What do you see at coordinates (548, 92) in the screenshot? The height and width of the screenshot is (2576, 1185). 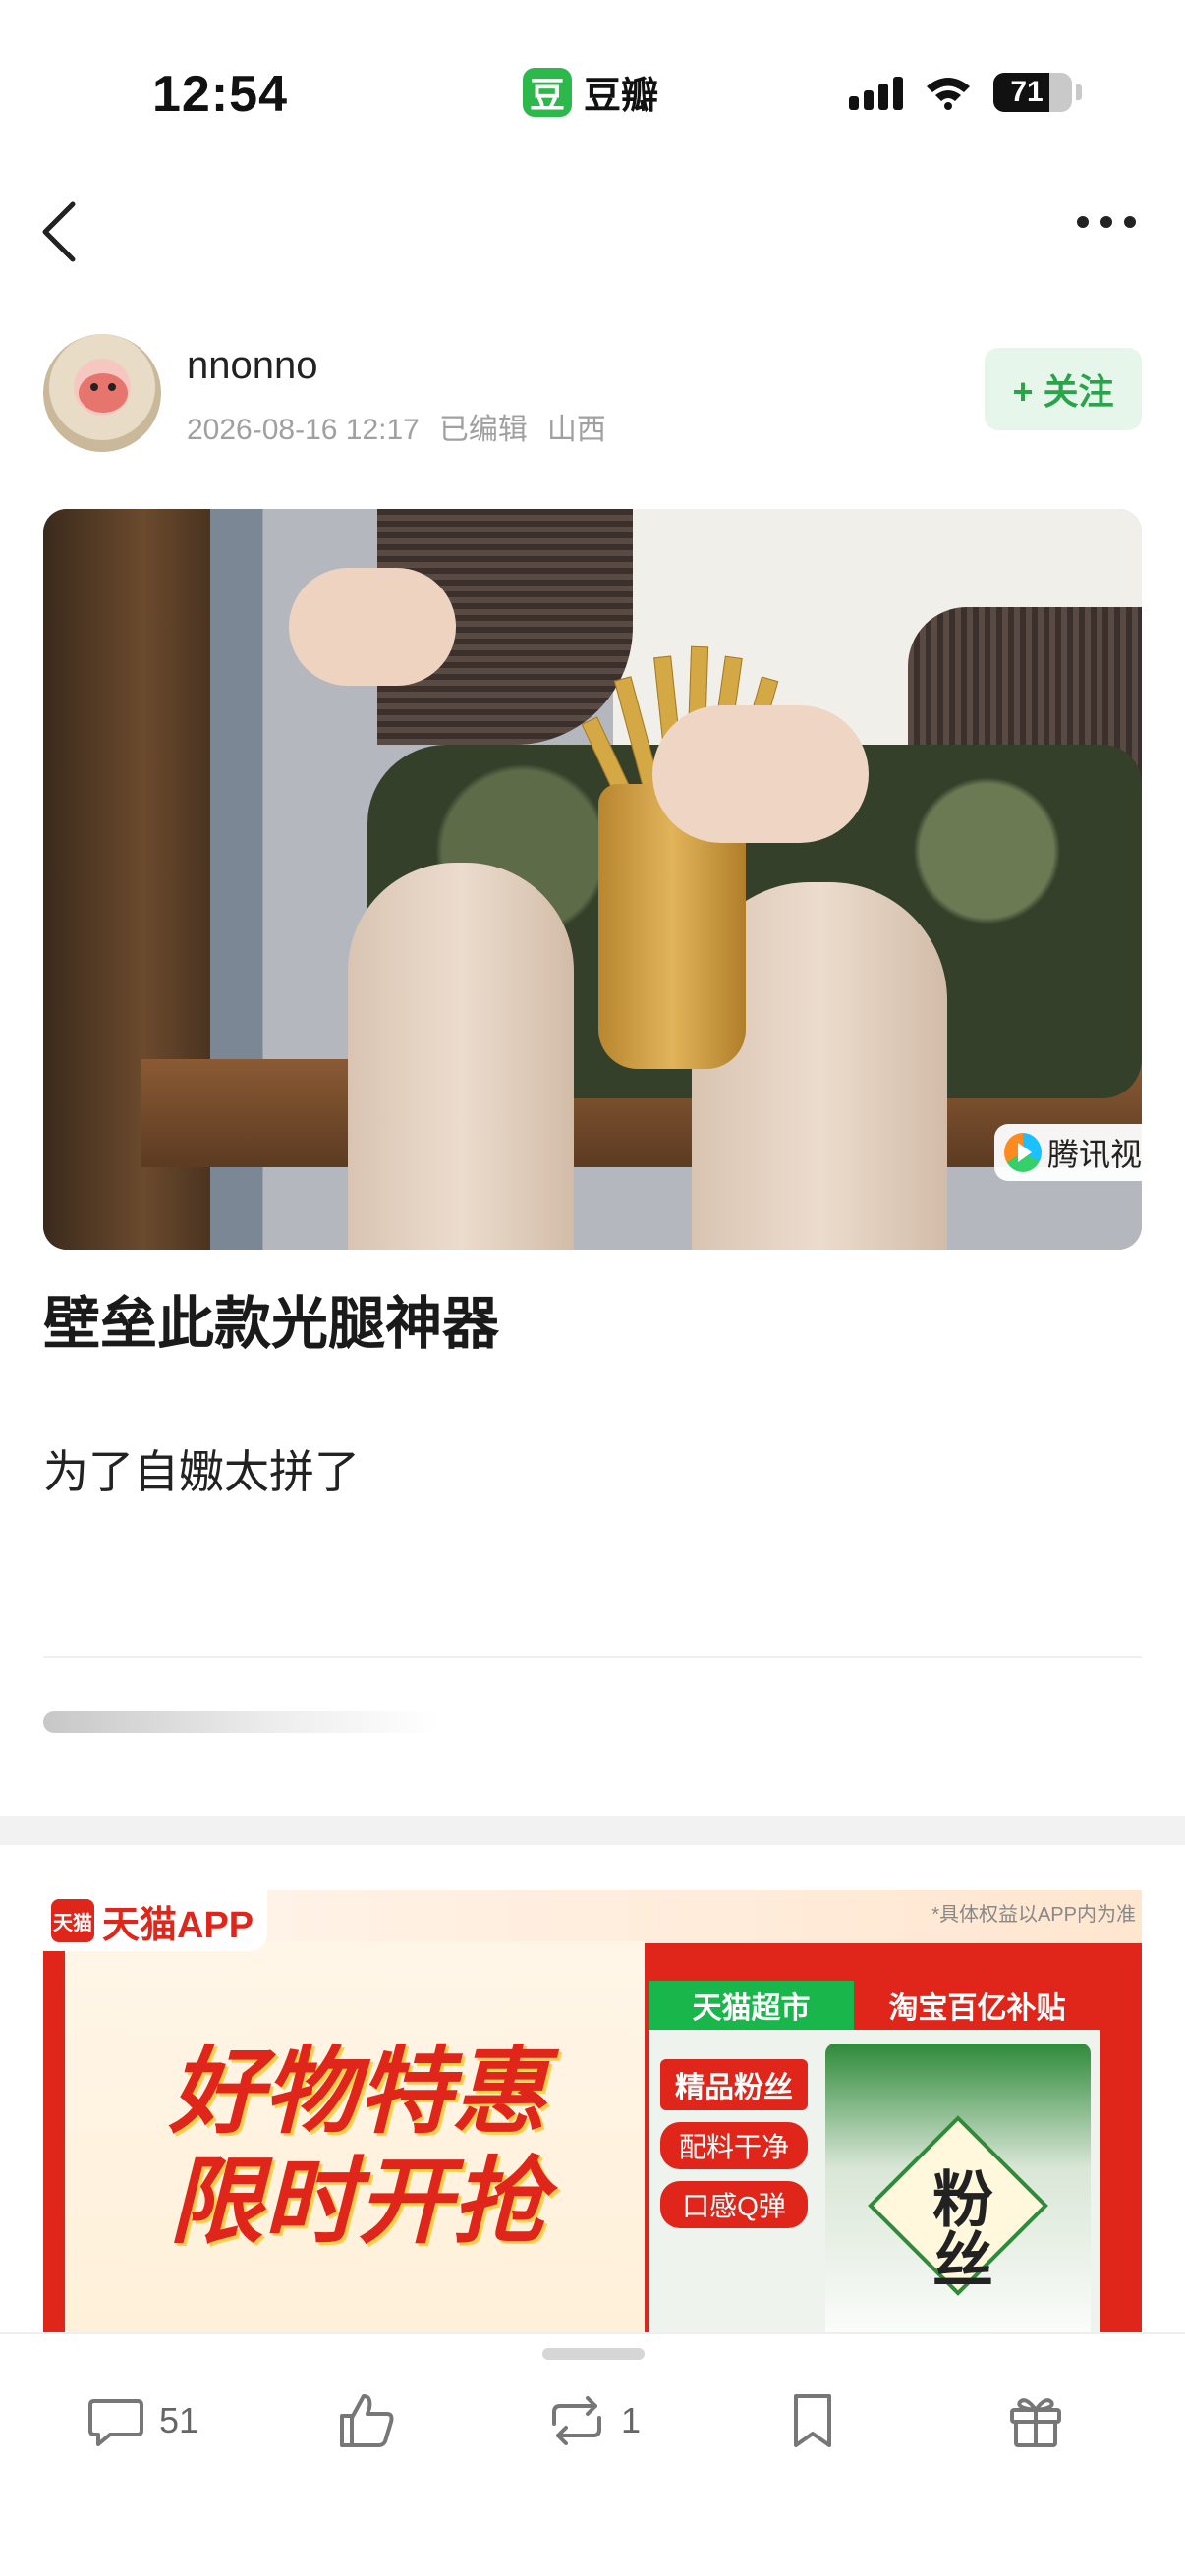 I see `douban-logo-icon: 豆` at bounding box center [548, 92].